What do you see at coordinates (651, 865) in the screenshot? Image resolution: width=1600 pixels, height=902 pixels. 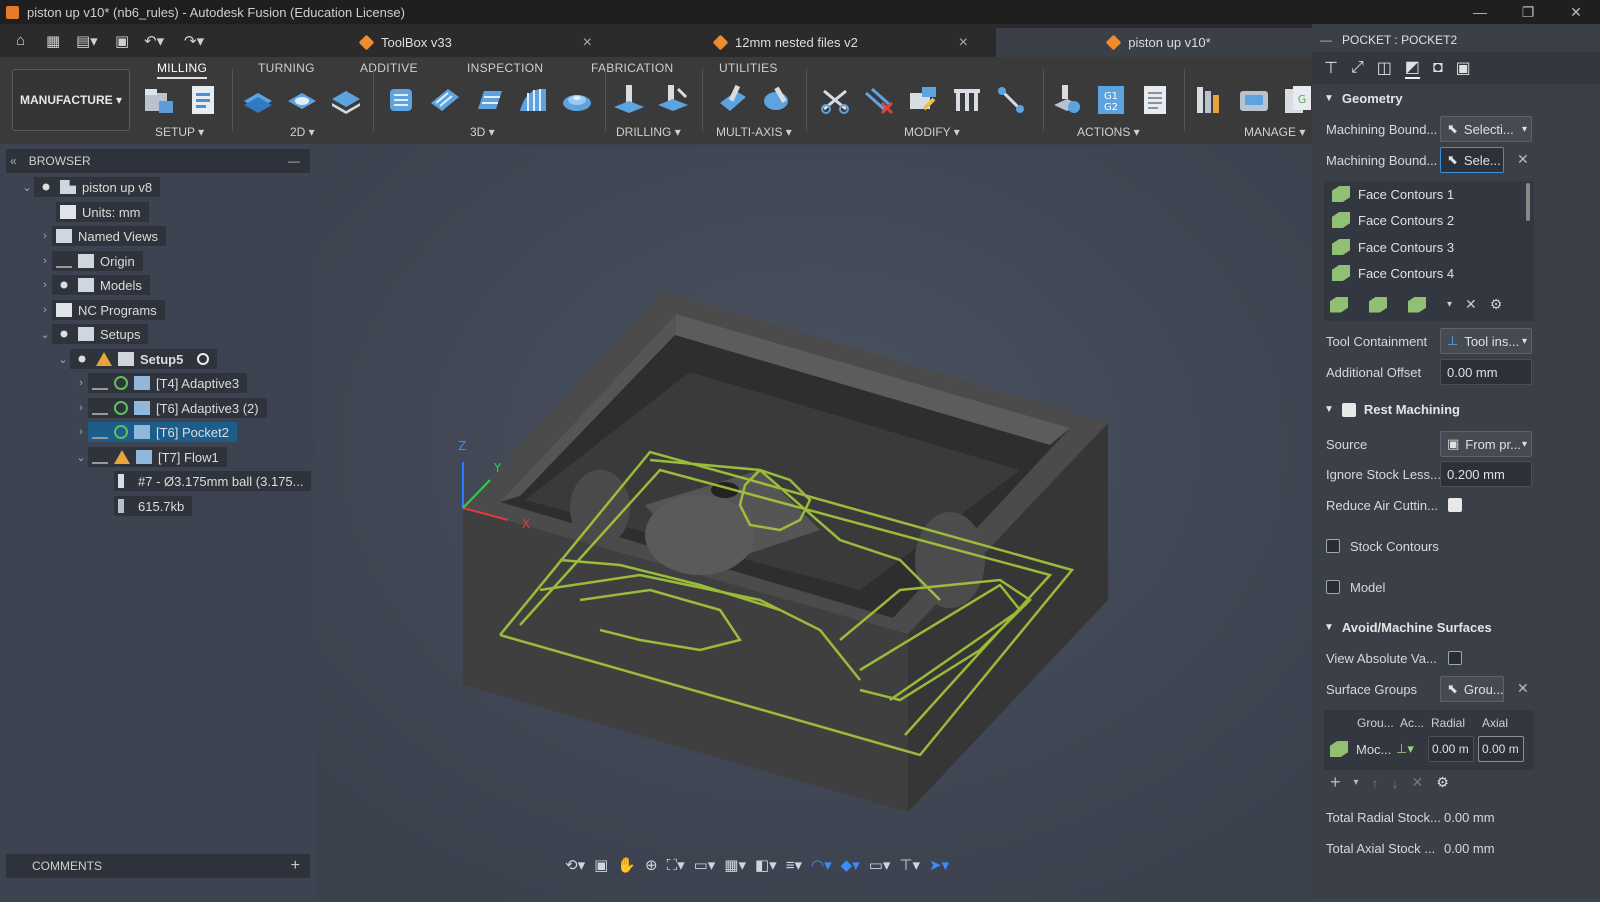 I see `zoom-icon: ⊕` at bounding box center [651, 865].